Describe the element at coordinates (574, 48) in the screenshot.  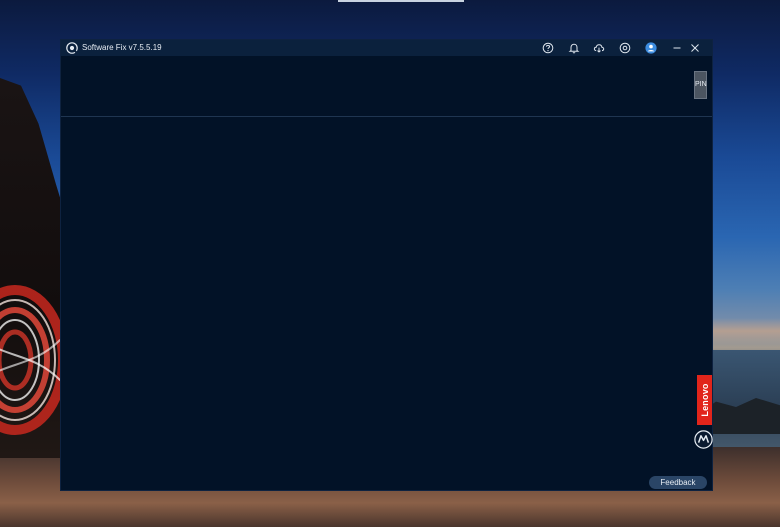
I see `bell-icon` at that location.